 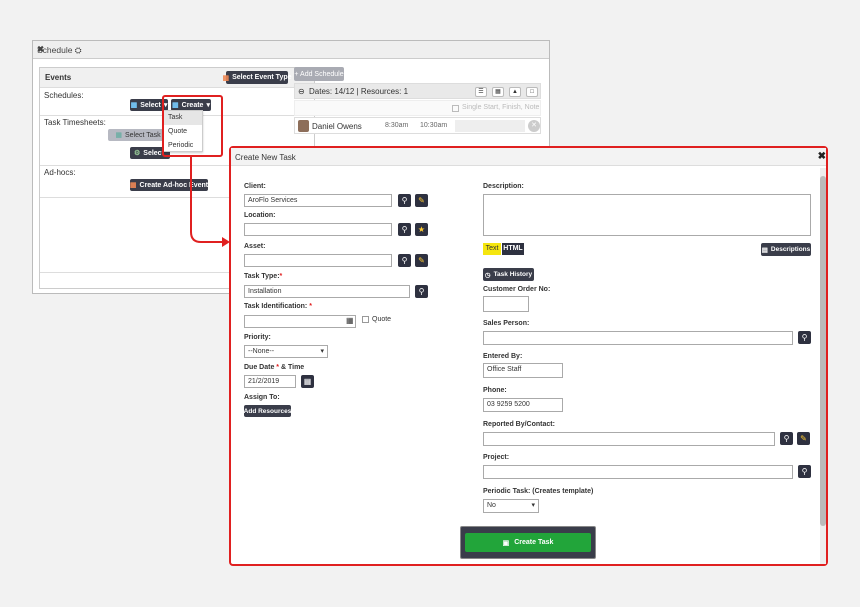 I want to click on options-row: Single Start, Finish, Note, so click(x=417, y=108).